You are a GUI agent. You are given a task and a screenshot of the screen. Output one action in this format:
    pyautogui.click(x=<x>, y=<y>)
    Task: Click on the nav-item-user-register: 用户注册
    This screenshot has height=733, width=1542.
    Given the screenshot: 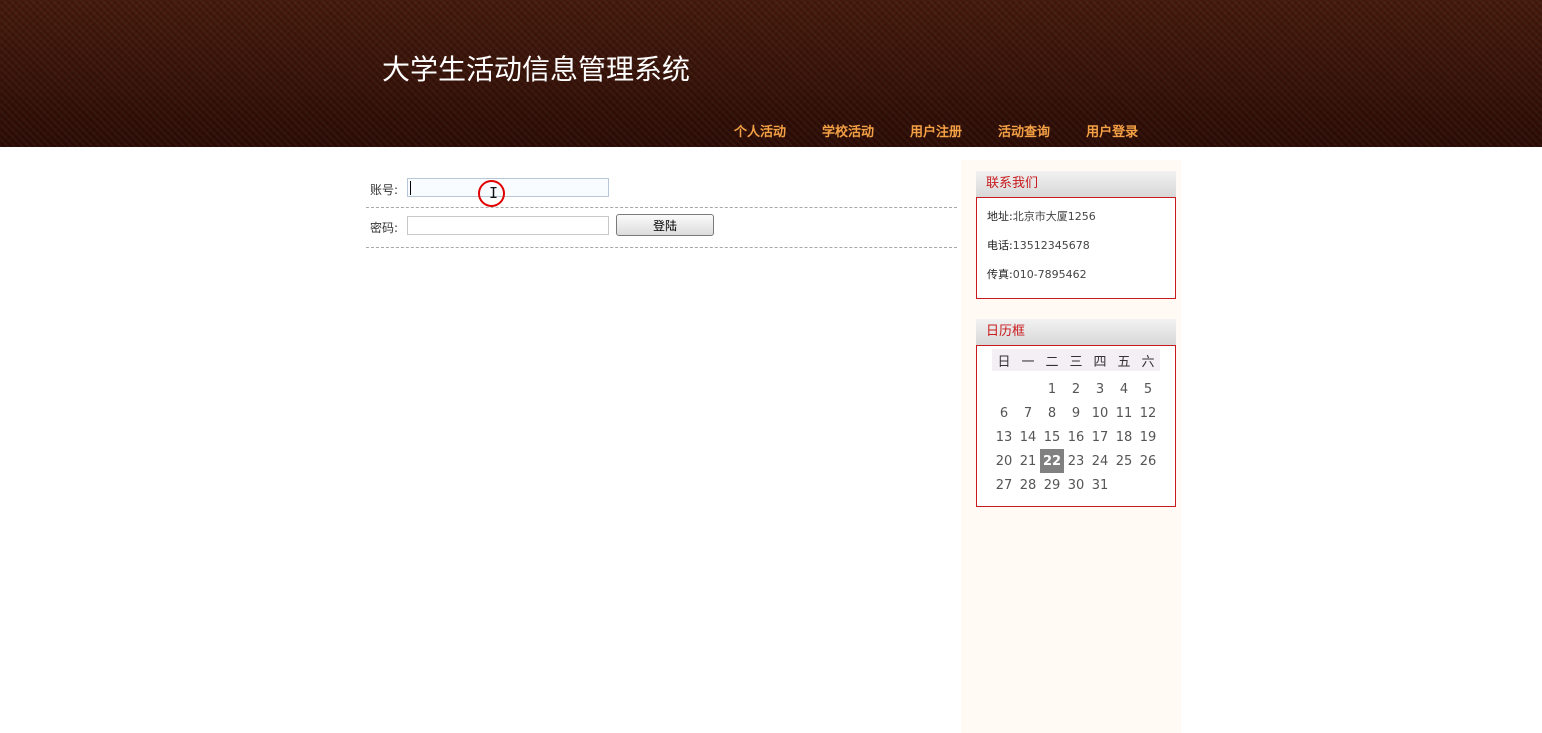 What is the action you would take?
    pyautogui.click(x=936, y=134)
    